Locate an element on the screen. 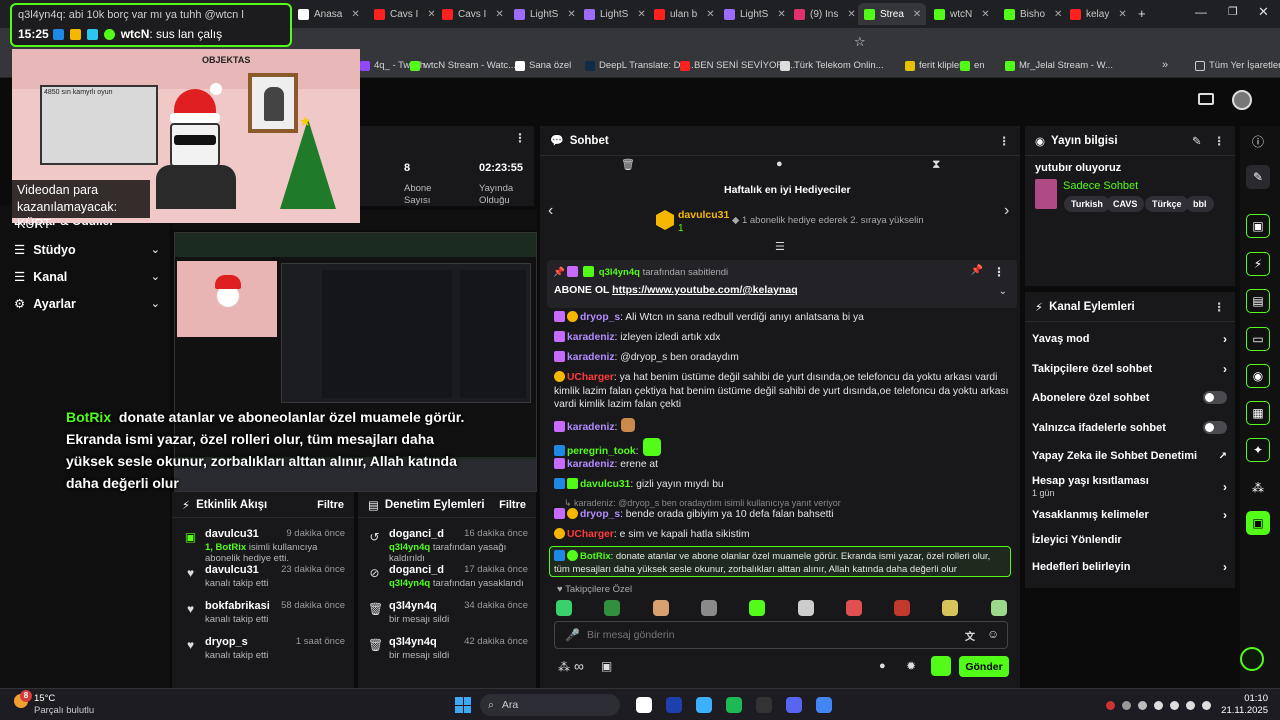  emoji-icon: ☺ is located at coordinates (993, 634).